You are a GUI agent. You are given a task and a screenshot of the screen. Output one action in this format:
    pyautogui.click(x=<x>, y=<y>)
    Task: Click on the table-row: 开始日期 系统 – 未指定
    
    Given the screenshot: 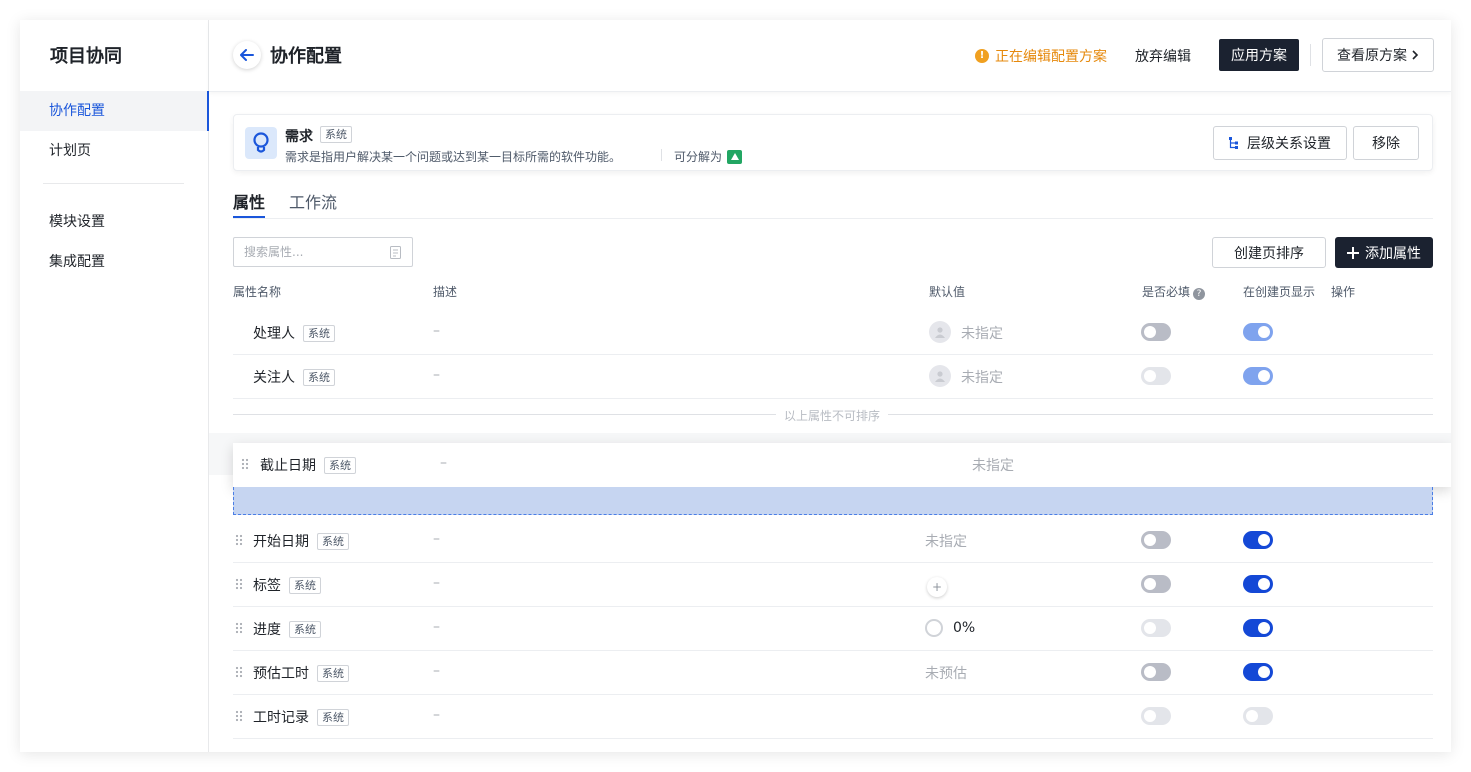 What is the action you would take?
    pyautogui.click(x=833, y=541)
    